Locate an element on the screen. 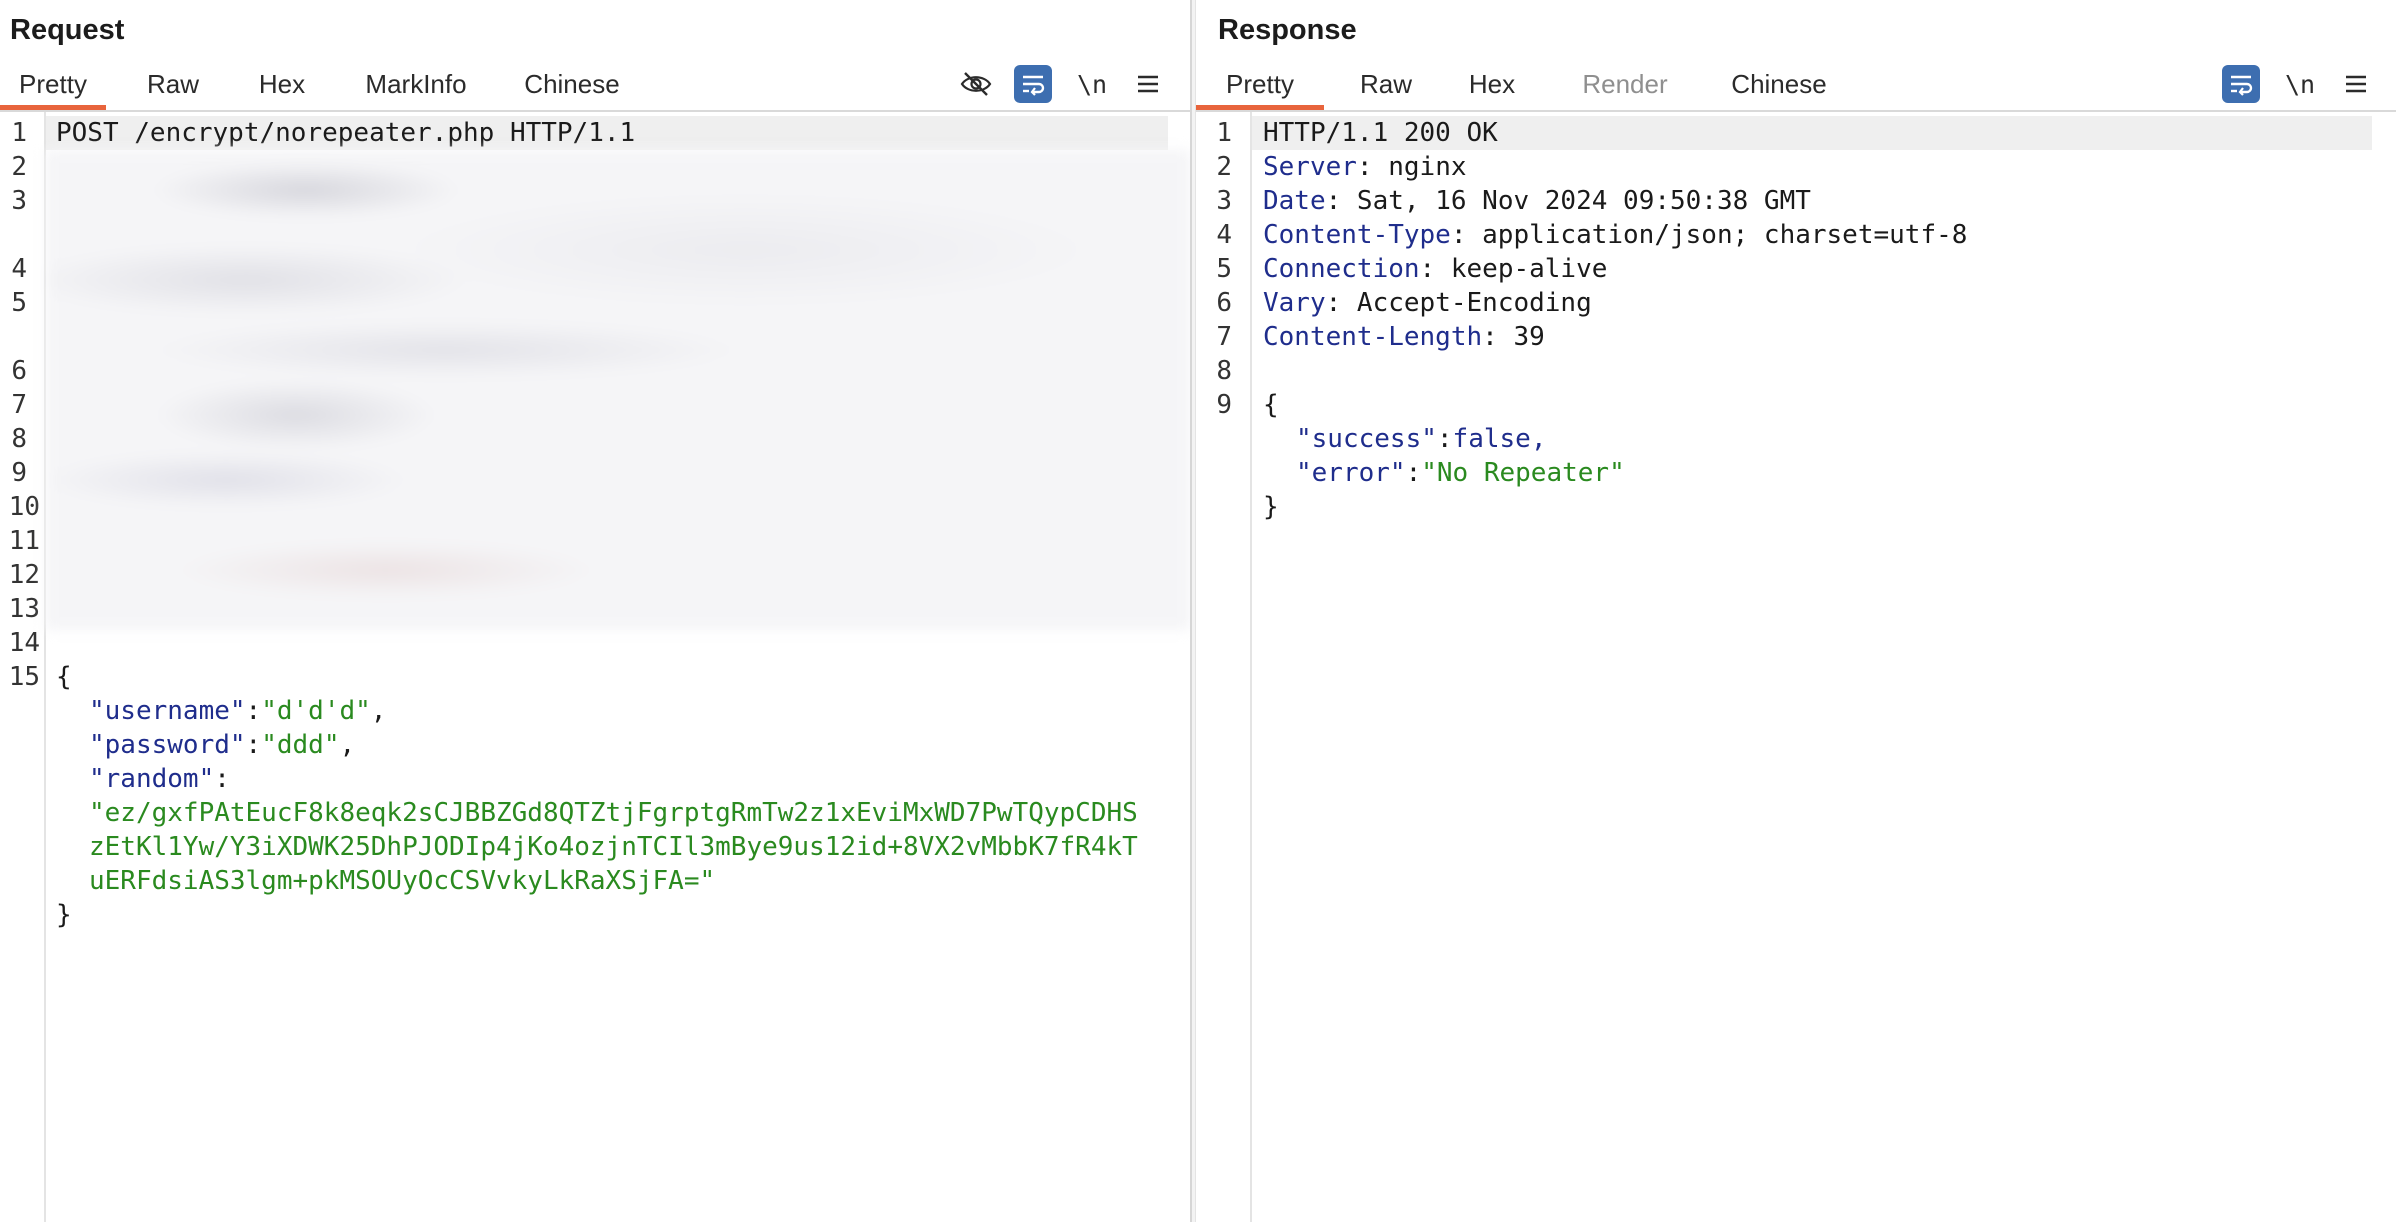  line-number: 12 is located at coordinates (24, 575).